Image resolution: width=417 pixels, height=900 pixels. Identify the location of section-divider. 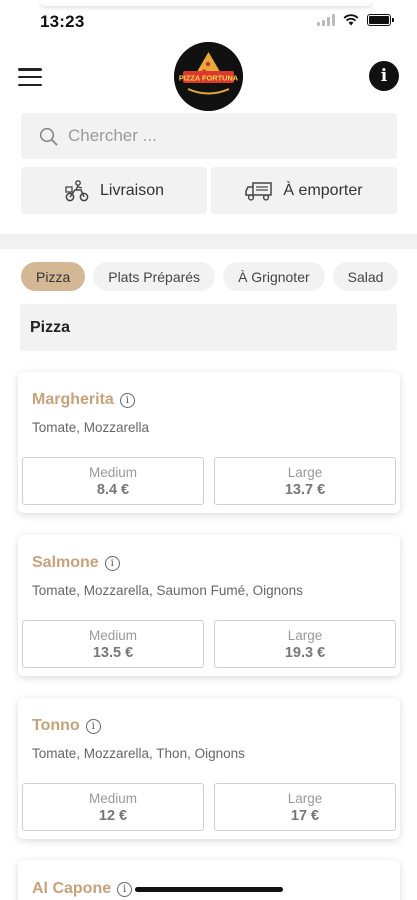
(208, 241).